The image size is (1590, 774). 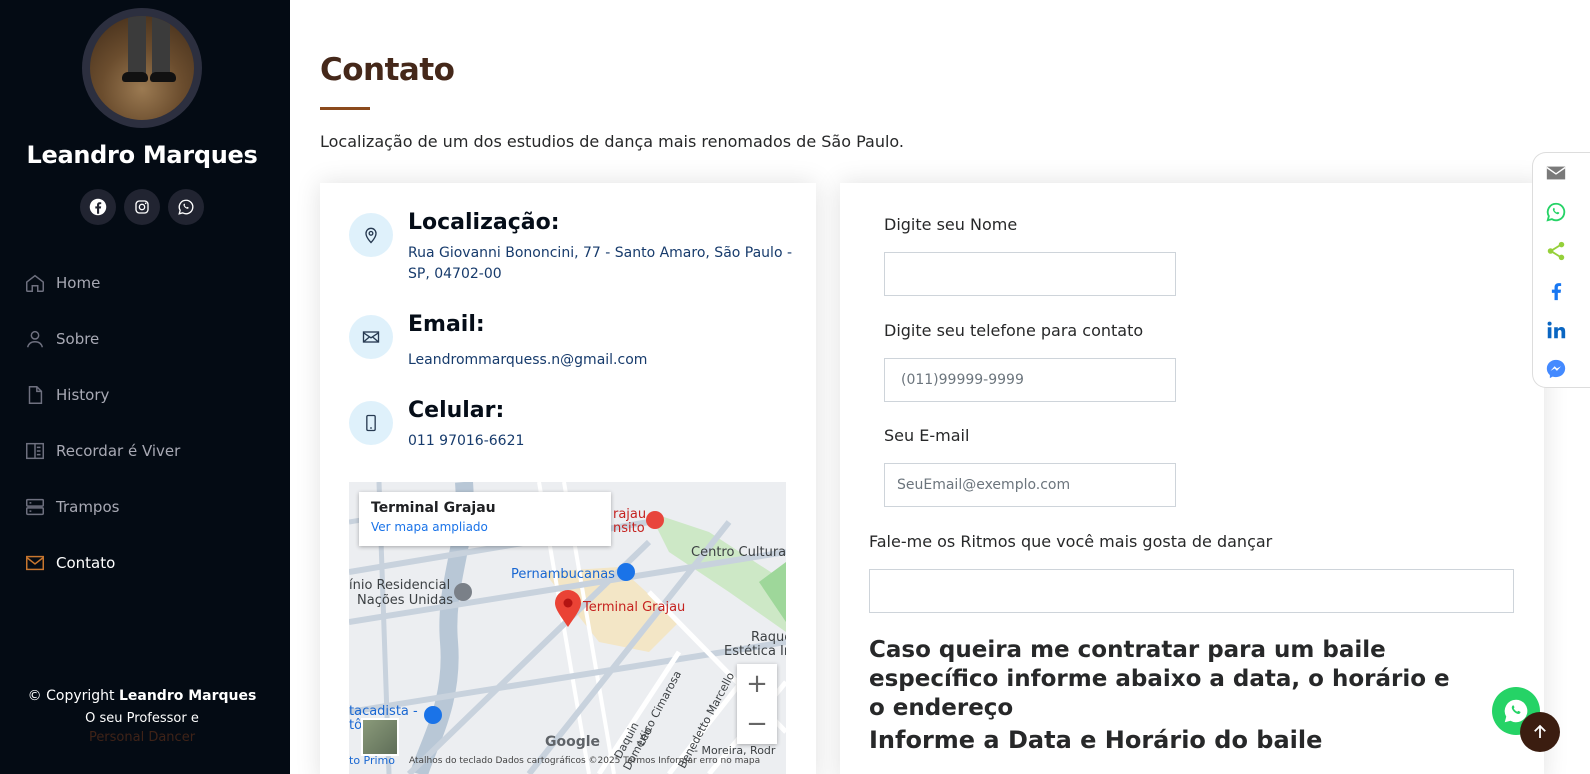 I want to click on nav-label: Contato, so click(x=86, y=563).